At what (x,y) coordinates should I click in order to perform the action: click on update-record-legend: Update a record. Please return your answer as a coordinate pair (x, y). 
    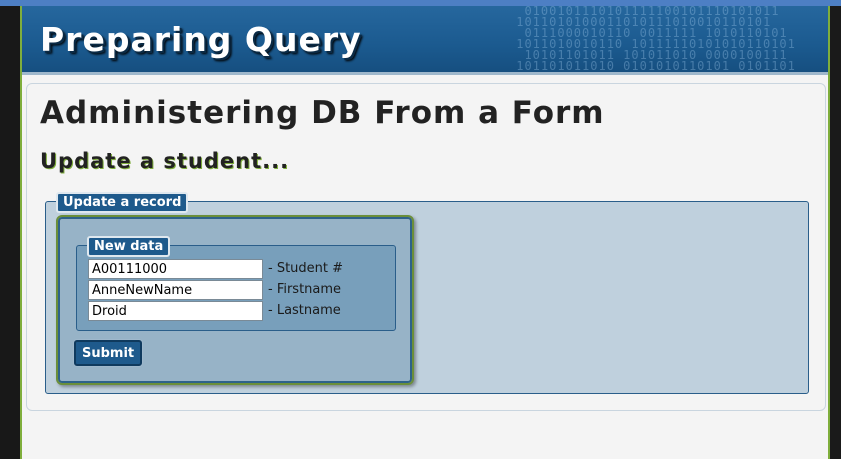
    Looking at the image, I should click on (122, 202).